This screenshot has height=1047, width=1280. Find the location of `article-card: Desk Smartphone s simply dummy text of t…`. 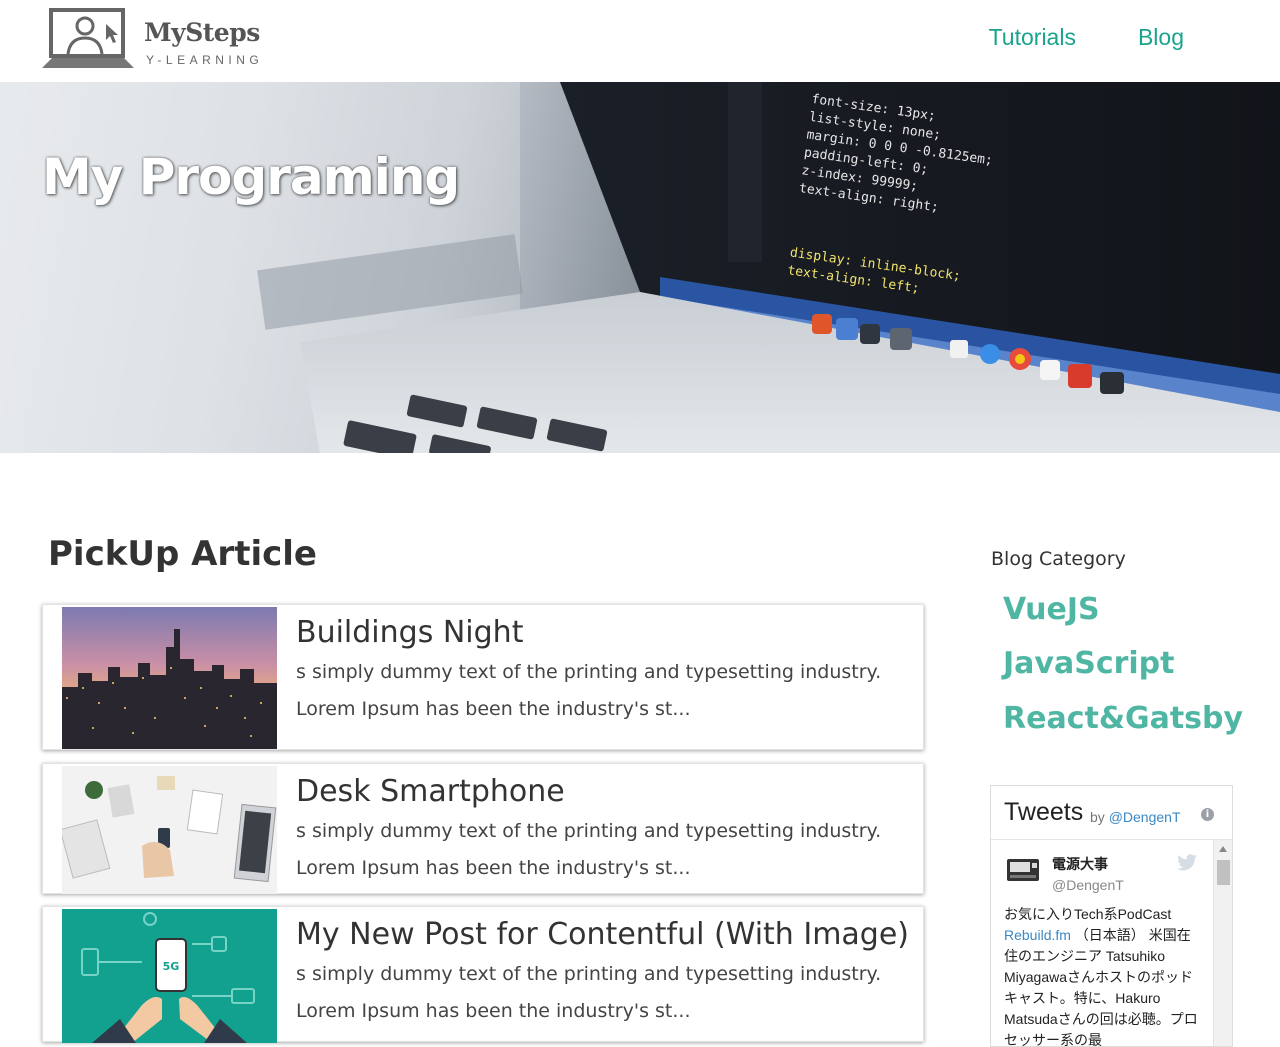

article-card: Desk Smartphone s simply dummy text of t… is located at coordinates (483, 828).